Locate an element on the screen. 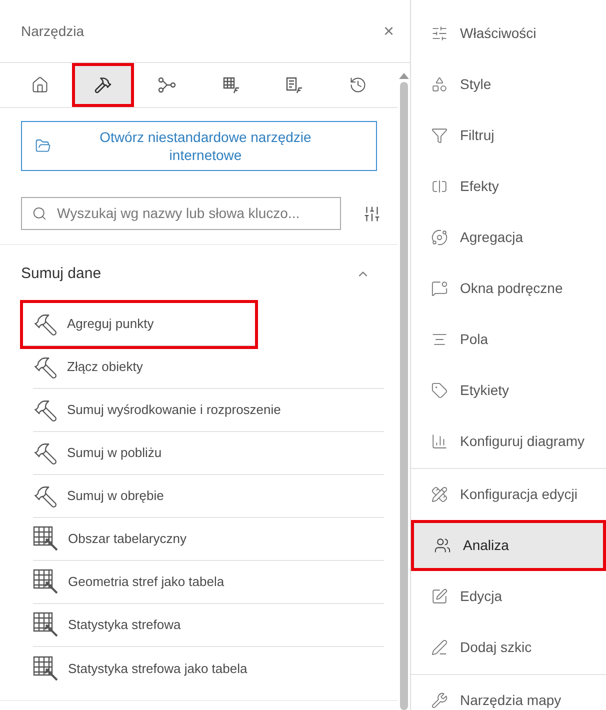 Image resolution: width=606 pixels, height=710 pixels. tool-list-item: Statystyka strefowa is located at coordinates (208, 625).